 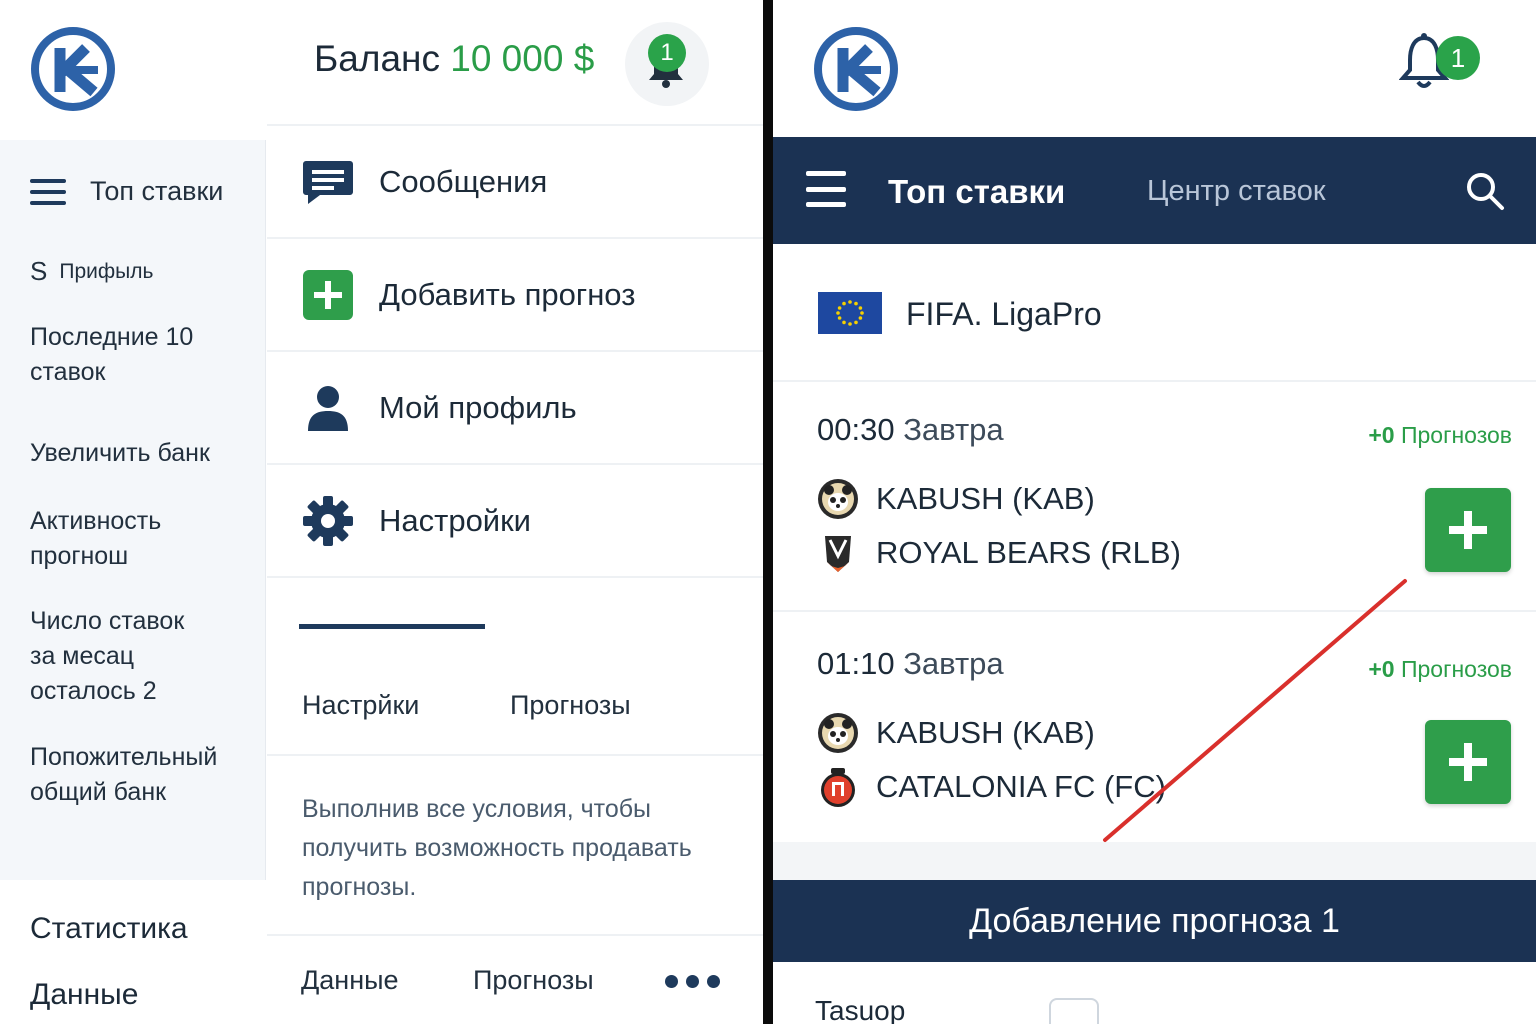 I want to click on sidebar-statistics-link: Статистика, so click(x=109, y=929).